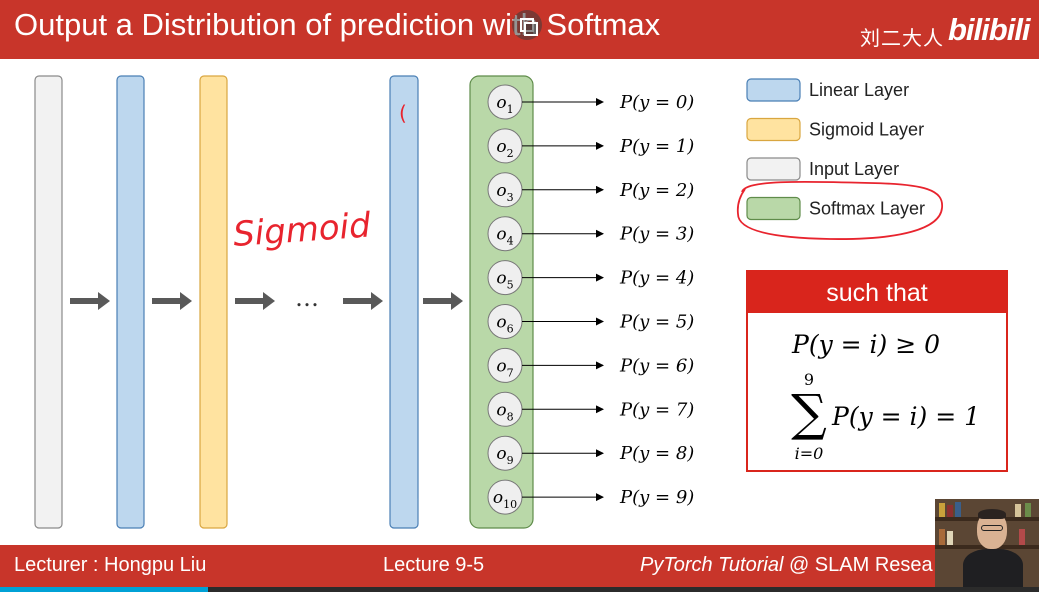  I want to click on probability-label: P(y = 3), so click(656, 234).